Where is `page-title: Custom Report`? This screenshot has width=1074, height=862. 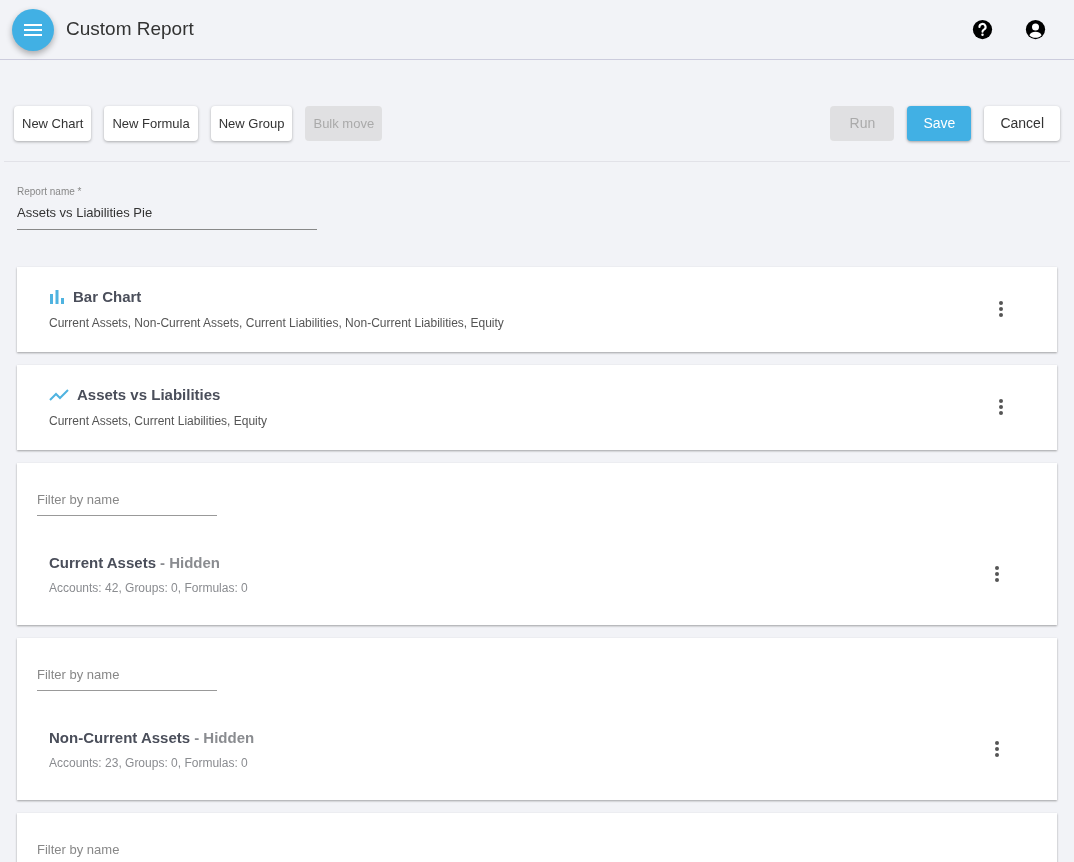 page-title: Custom Report is located at coordinates (130, 29).